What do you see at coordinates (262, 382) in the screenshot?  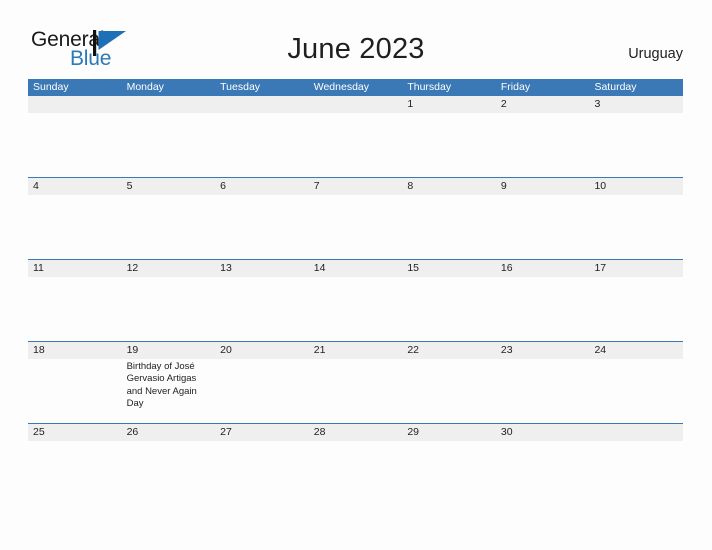 I see `calendar-day-cell: 20` at bounding box center [262, 382].